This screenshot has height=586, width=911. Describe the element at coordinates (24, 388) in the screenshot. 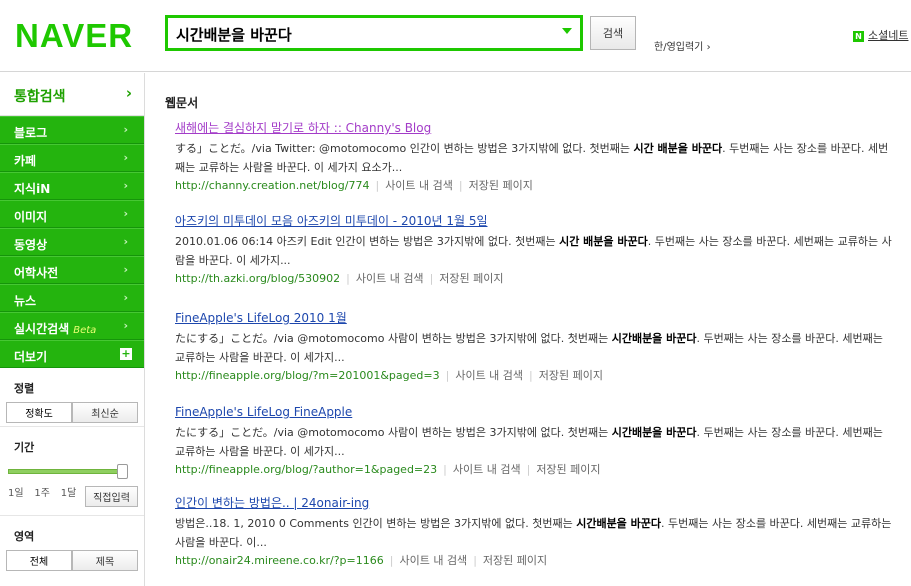

I see `sort-title: 정렬` at that location.